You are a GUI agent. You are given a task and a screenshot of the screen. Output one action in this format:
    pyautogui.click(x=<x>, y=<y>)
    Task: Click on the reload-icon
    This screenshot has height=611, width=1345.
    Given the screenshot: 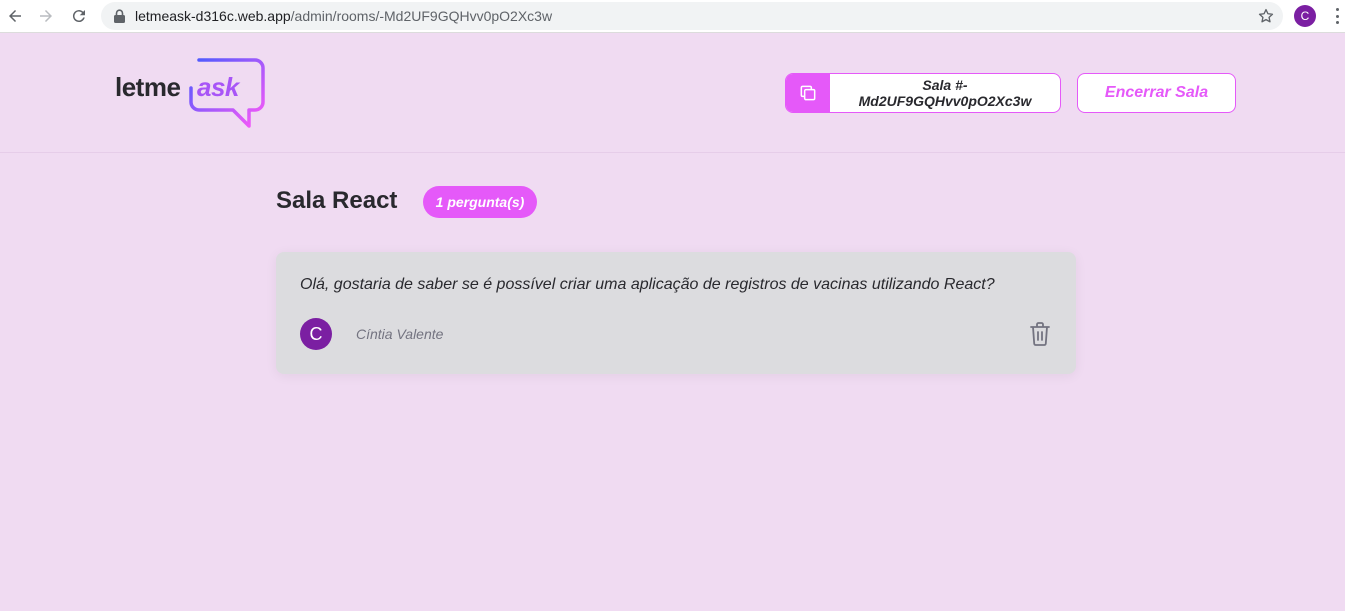 What is the action you would take?
    pyautogui.click(x=78, y=16)
    